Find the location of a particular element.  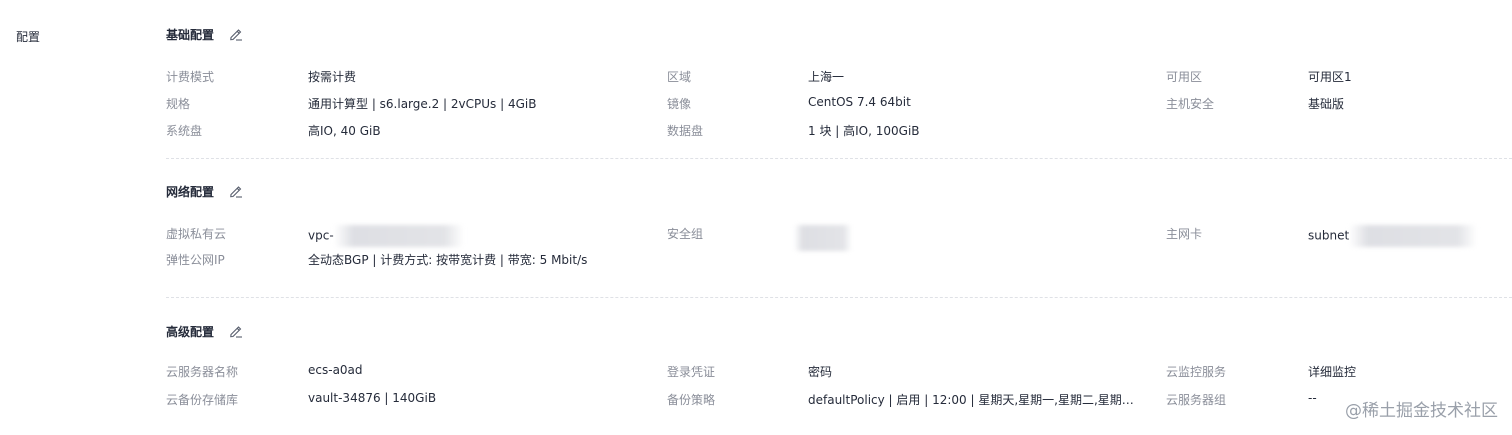

system-disk-value: 高IO, 40 GiB is located at coordinates (344, 131).